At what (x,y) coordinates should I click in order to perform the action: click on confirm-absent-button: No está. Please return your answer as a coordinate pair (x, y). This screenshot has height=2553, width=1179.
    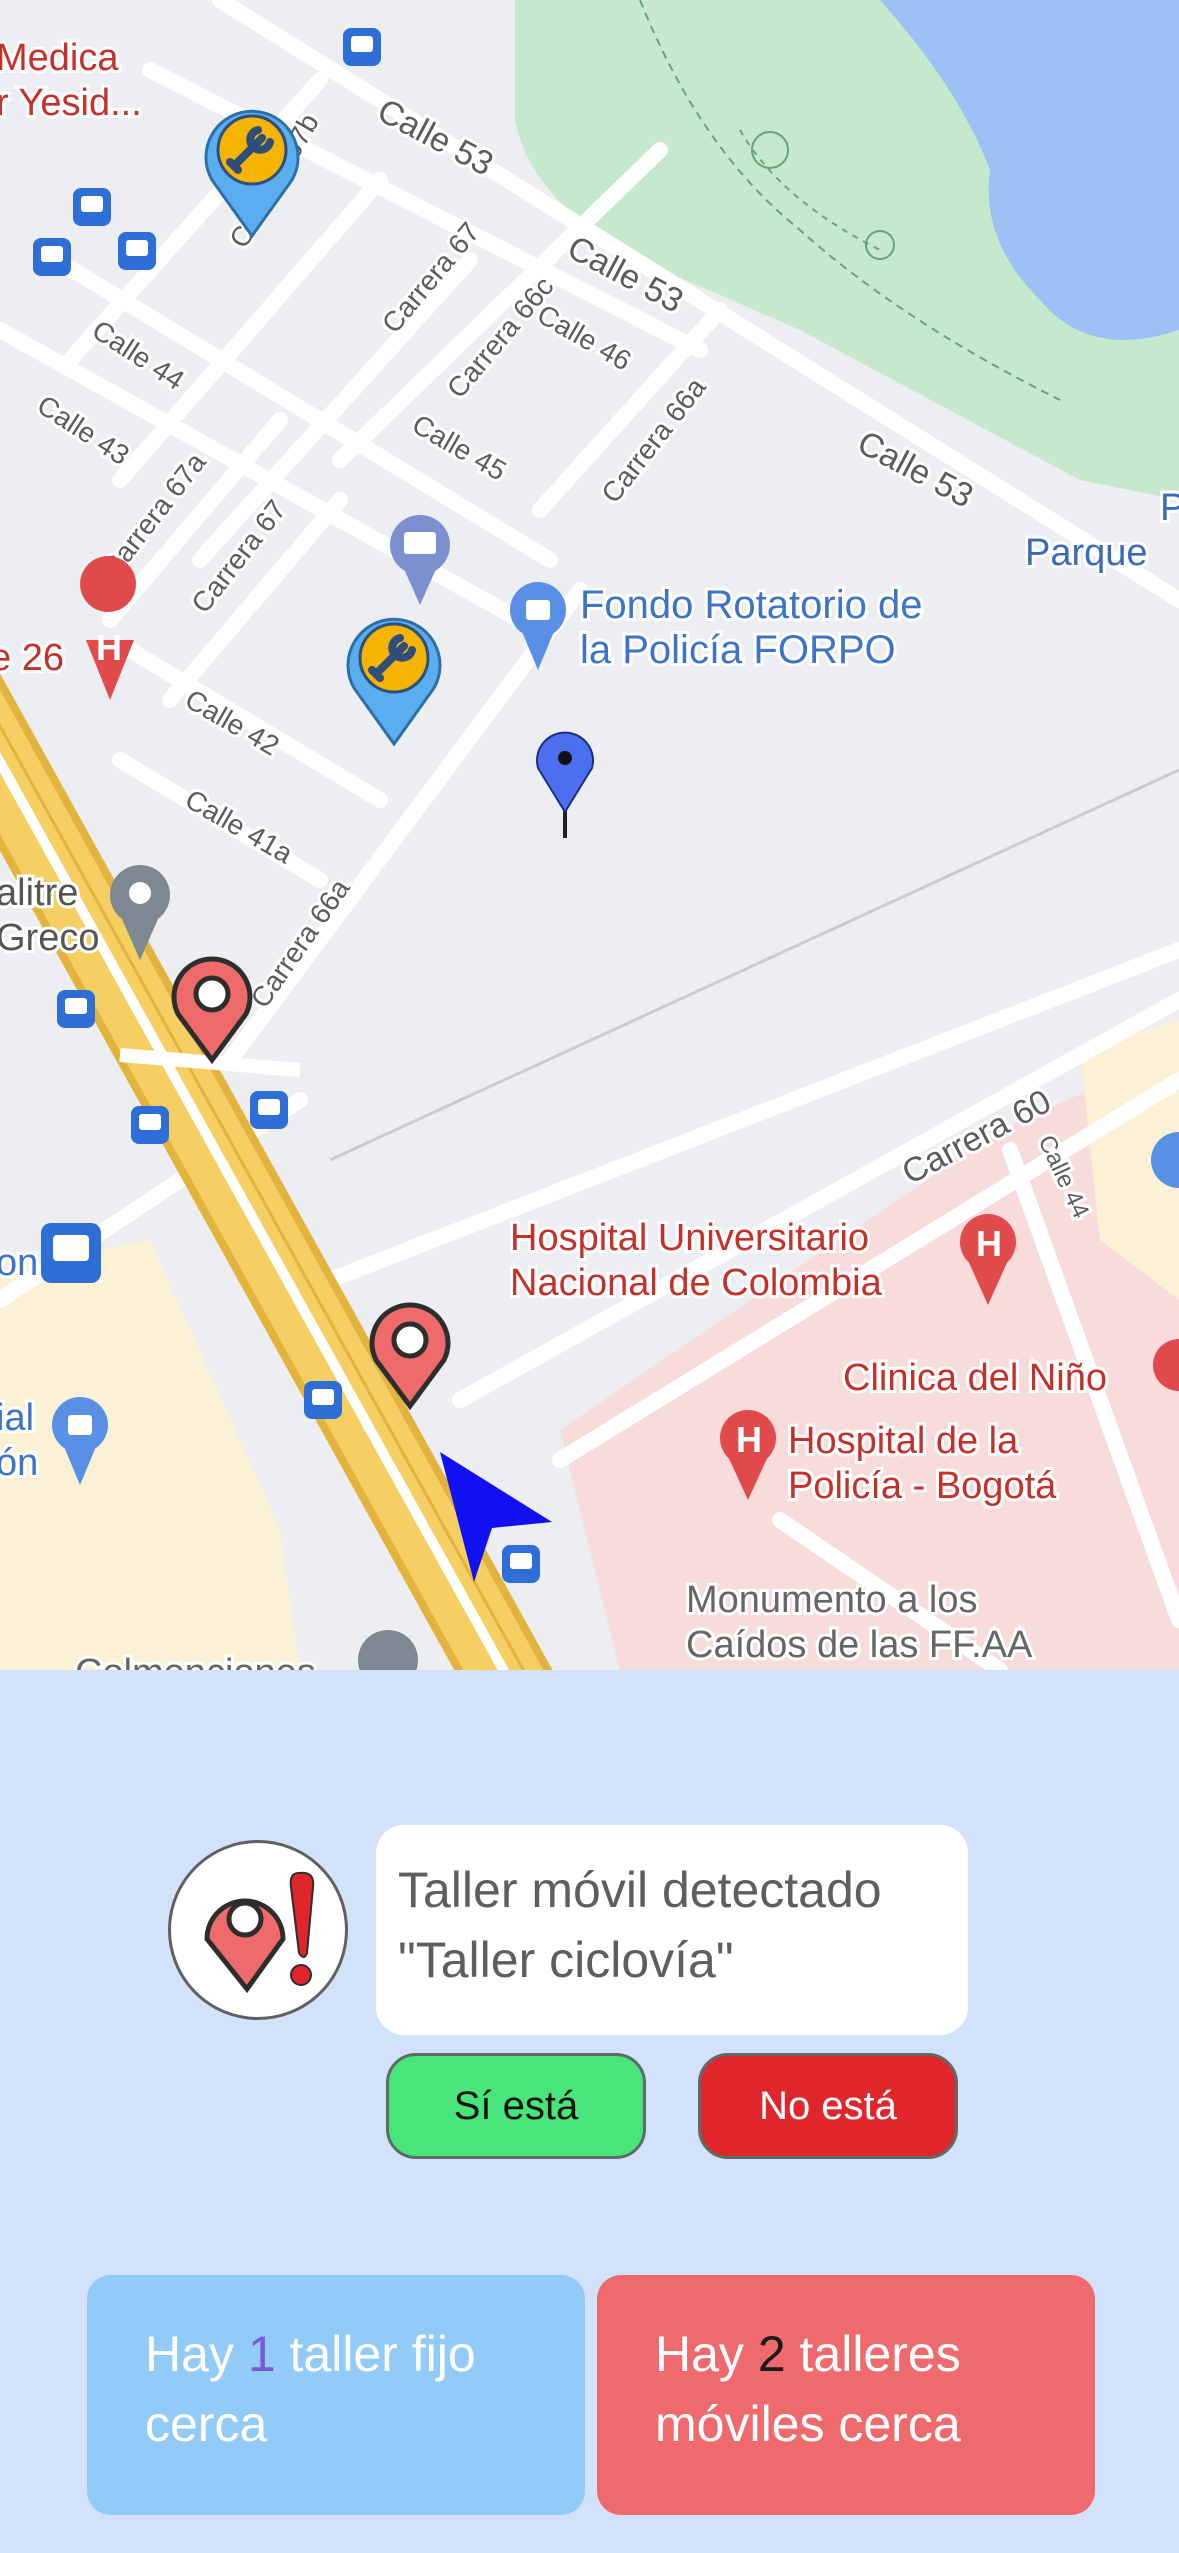
    Looking at the image, I should click on (828, 2106).